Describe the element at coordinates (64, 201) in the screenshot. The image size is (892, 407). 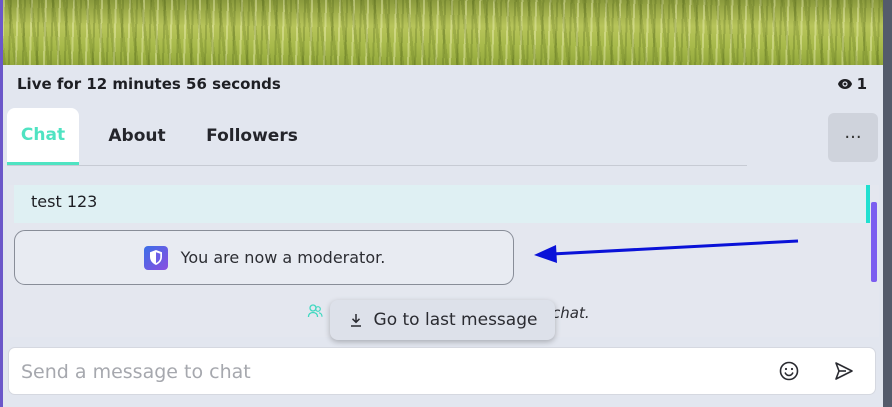
I see `chat-message-text: test 123` at that location.